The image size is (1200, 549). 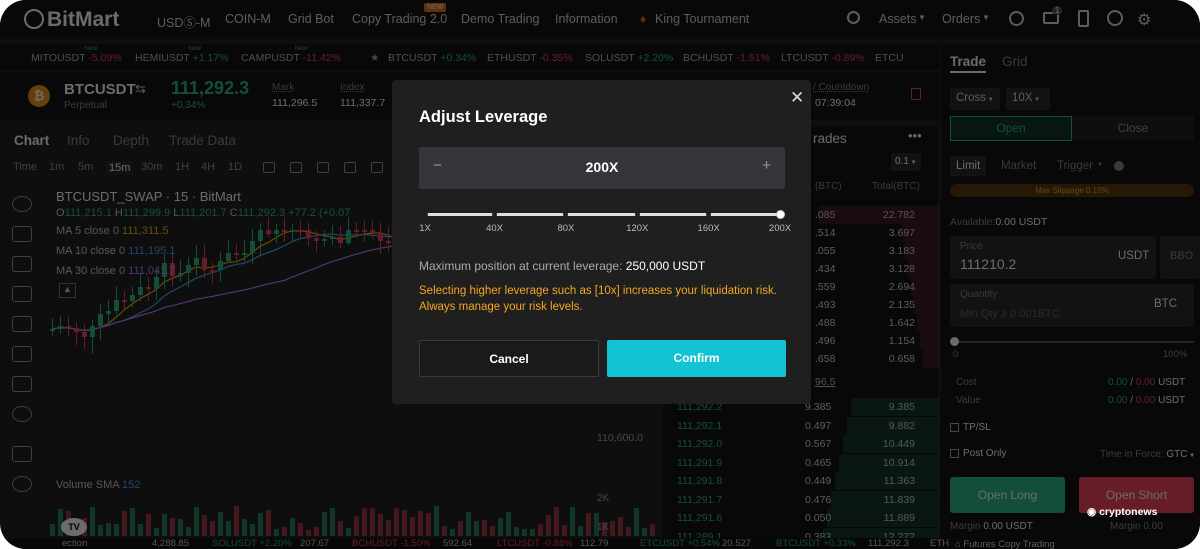 I want to click on undo-icon, so click(x=296, y=167).